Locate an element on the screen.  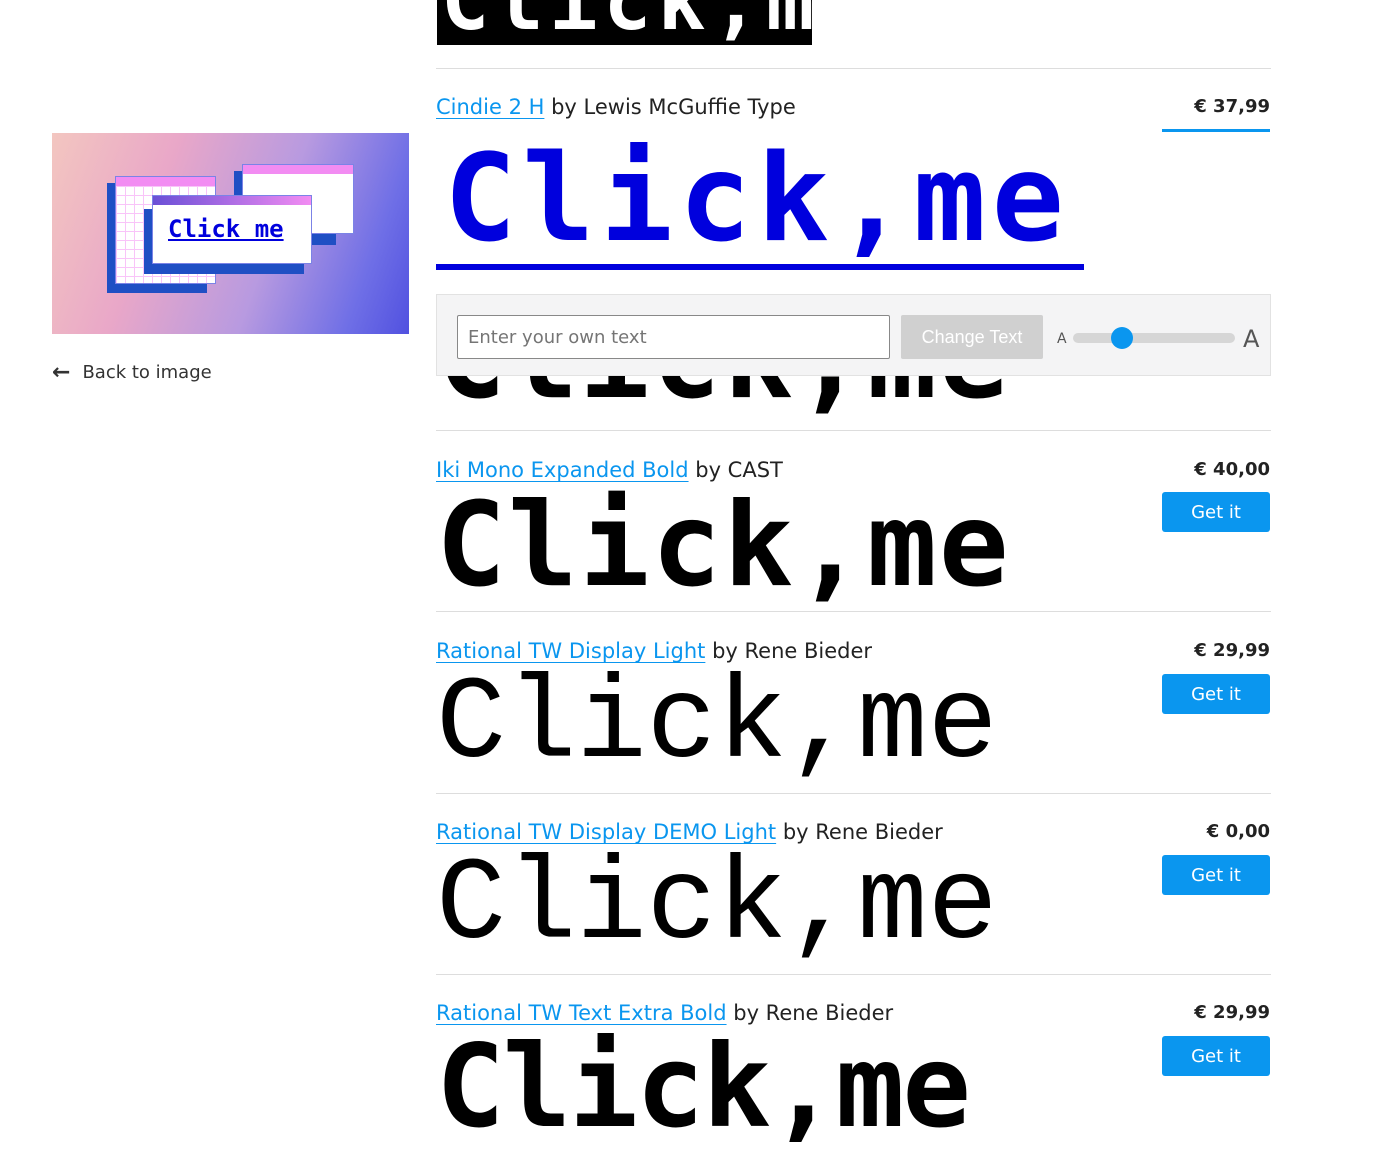
slider-thumb is located at coordinates (1122, 338).